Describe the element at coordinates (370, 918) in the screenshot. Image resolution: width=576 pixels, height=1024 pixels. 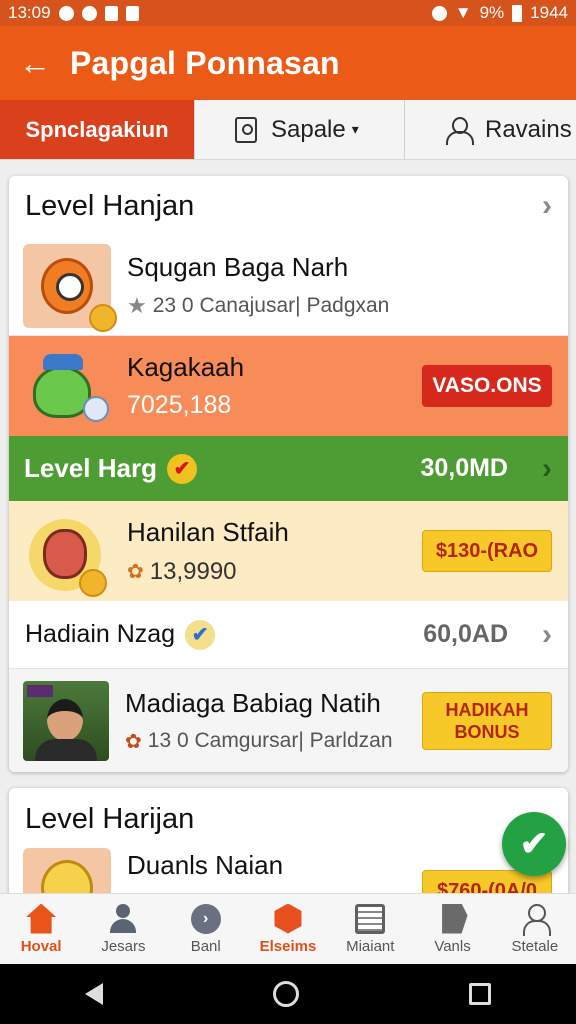
I see `calculator-icon` at that location.